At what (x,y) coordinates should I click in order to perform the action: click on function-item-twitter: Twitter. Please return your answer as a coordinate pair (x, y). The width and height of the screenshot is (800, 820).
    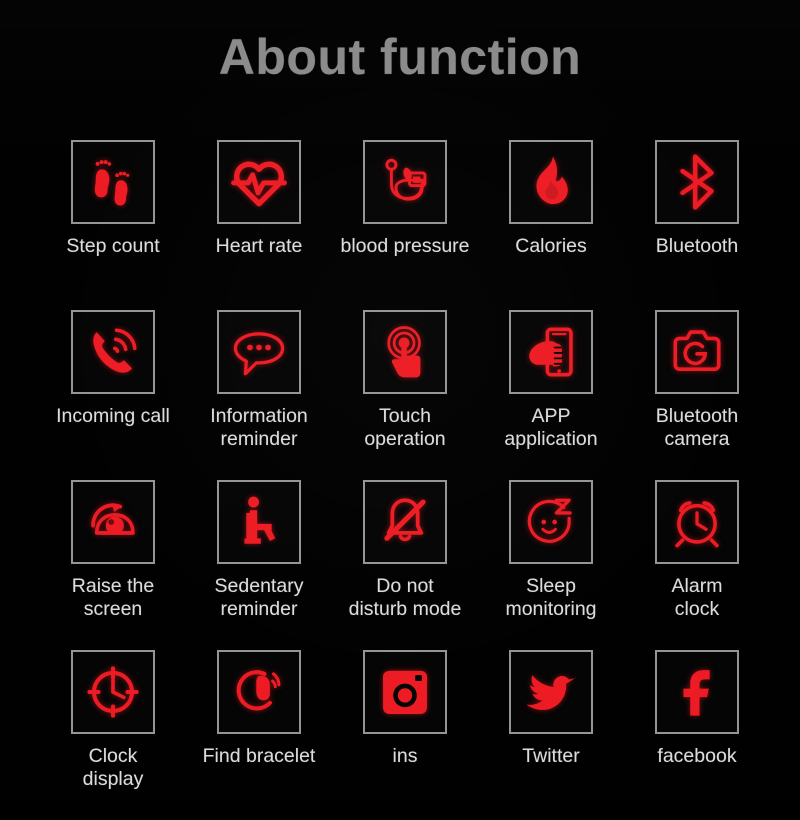
    Looking at the image, I should click on (551, 735).